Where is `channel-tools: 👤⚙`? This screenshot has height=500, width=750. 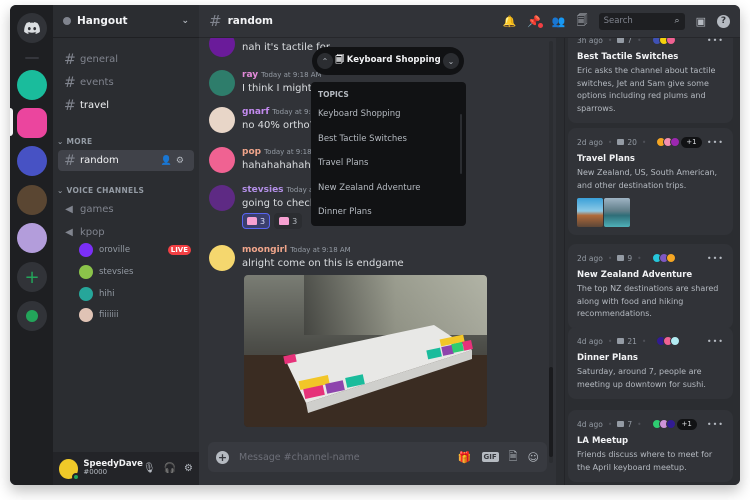
channel-tools: 👤⚙ is located at coordinates (174, 161).